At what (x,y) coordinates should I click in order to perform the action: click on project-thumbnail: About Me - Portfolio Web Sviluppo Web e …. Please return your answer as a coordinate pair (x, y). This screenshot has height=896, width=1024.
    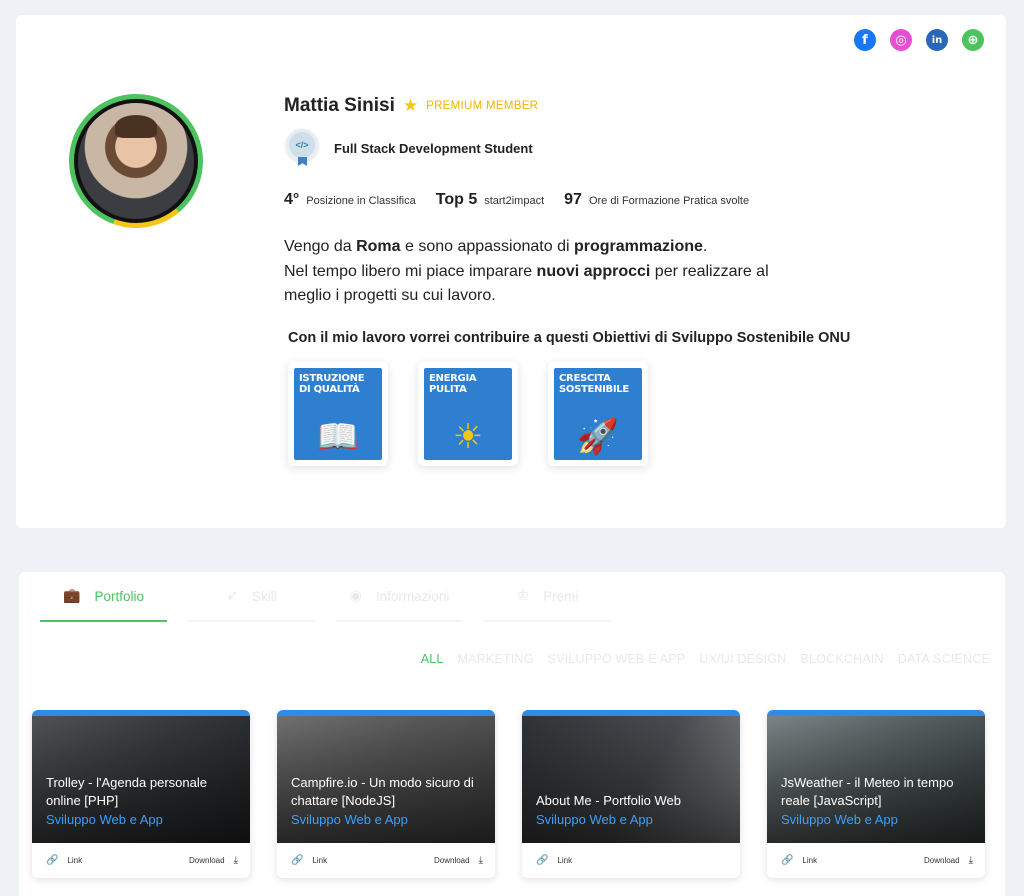
    Looking at the image, I should click on (631, 779).